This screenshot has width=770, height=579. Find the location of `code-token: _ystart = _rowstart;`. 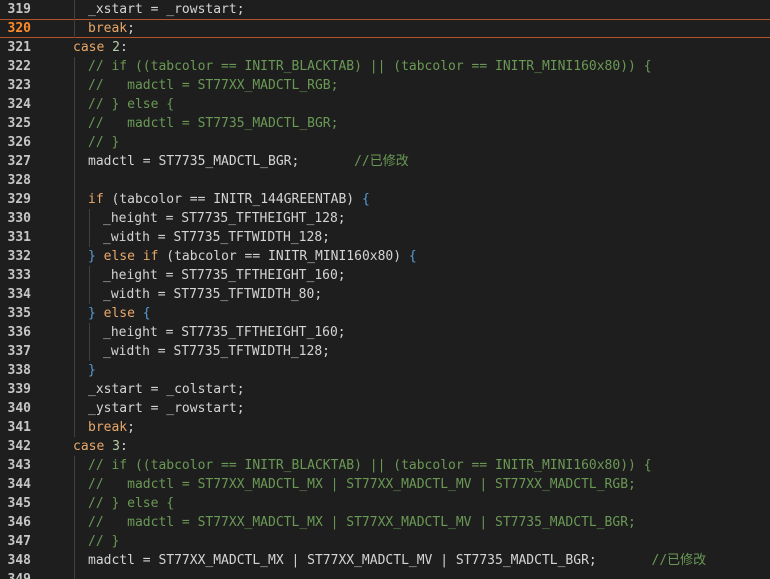

code-token: _ystart = _rowstart; is located at coordinates (166, 408).